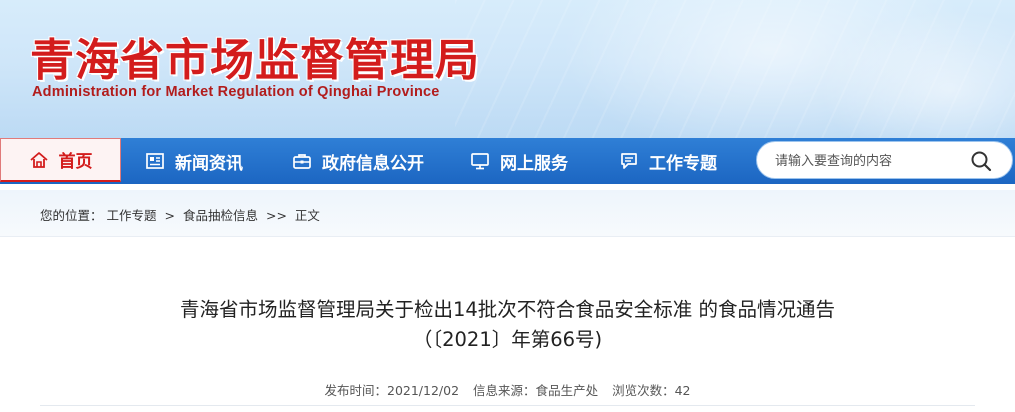 The height and width of the screenshot is (412, 1015). Describe the element at coordinates (682, 390) in the screenshot. I see `views-count: 42` at that location.